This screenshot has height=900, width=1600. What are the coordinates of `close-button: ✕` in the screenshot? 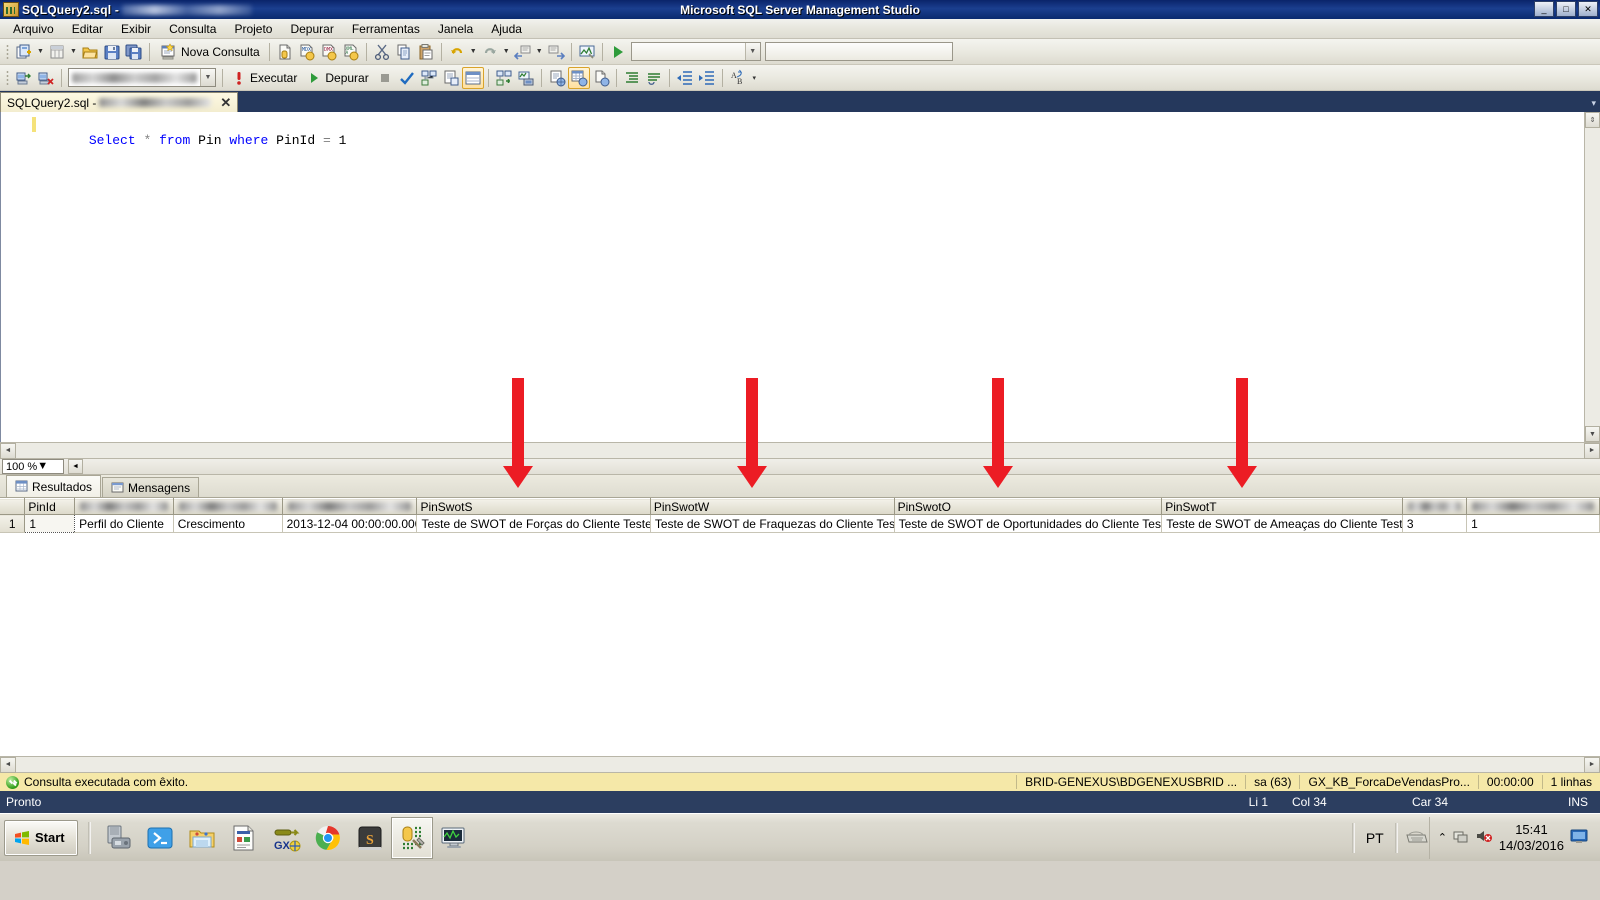 It's located at (1588, 9).